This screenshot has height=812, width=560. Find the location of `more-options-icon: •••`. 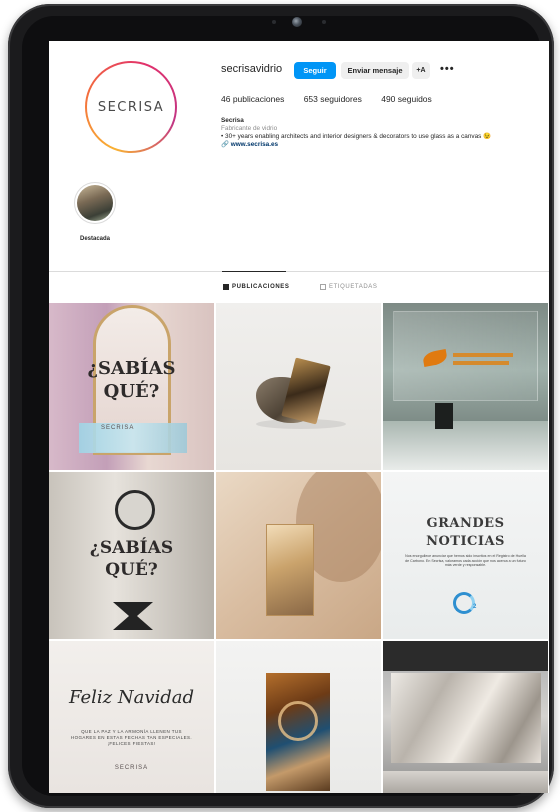

more-options-icon: ••• is located at coordinates (447, 69).